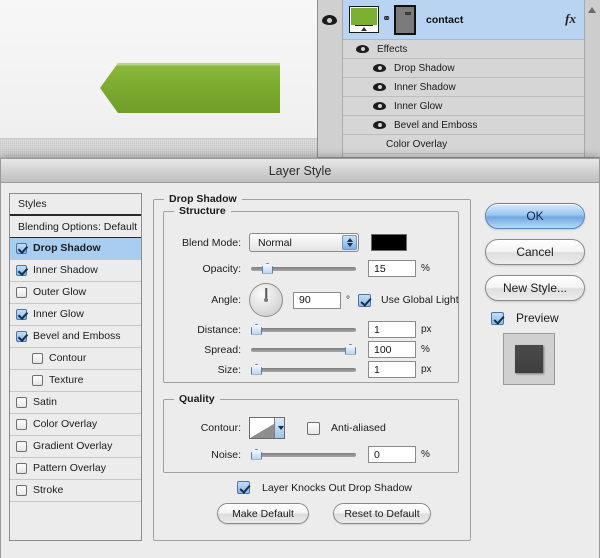  What do you see at coordinates (75, 359) in the screenshot?
I see `sidebar-item-contour: Contour` at bounding box center [75, 359].